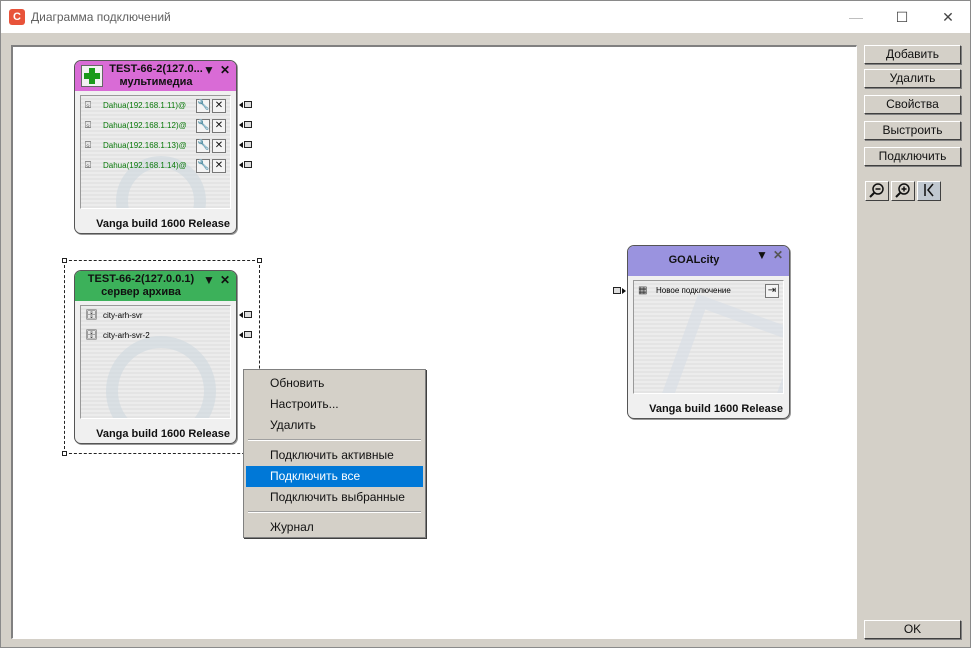 The image size is (971, 648). Describe the element at coordinates (912, 130) in the screenshot. I see `arrange-button: Выстроить` at that location.